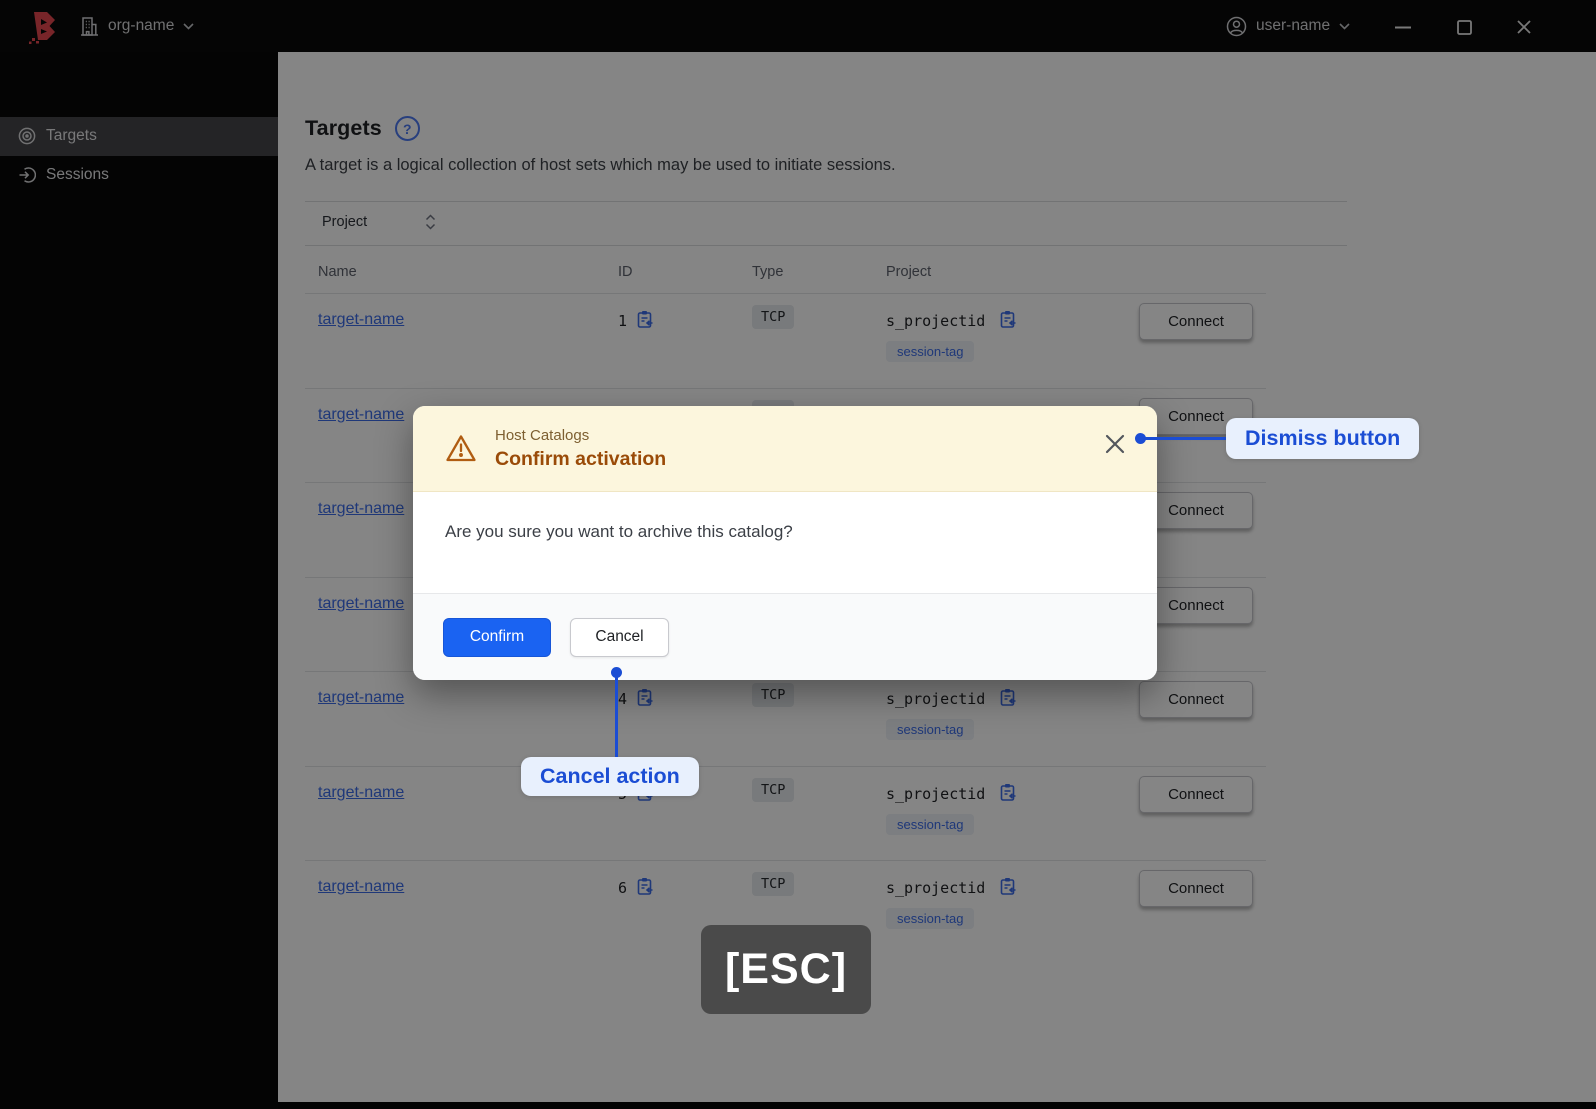  What do you see at coordinates (345, 222) in the screenshot?
I see `project-filter-label: Project` at bounding box center [345, 222].